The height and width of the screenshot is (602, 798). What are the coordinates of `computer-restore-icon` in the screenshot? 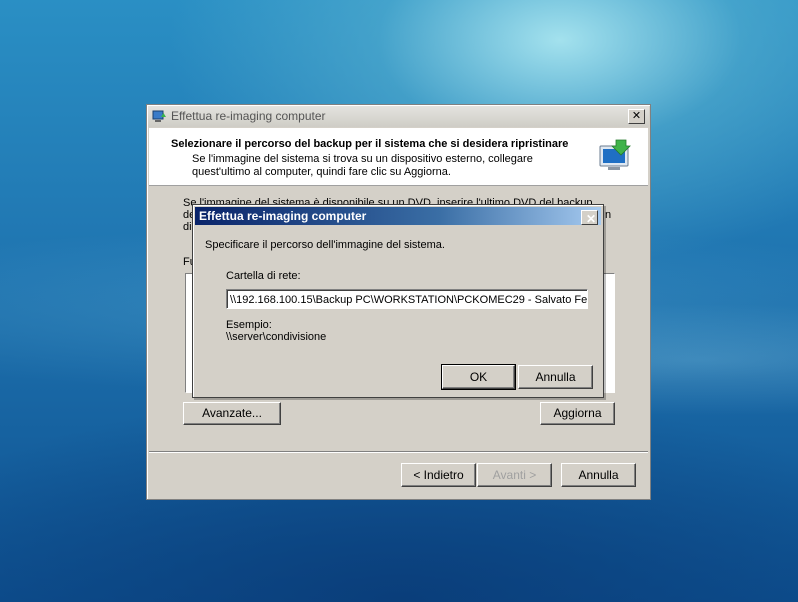 It's located at (615, 154).